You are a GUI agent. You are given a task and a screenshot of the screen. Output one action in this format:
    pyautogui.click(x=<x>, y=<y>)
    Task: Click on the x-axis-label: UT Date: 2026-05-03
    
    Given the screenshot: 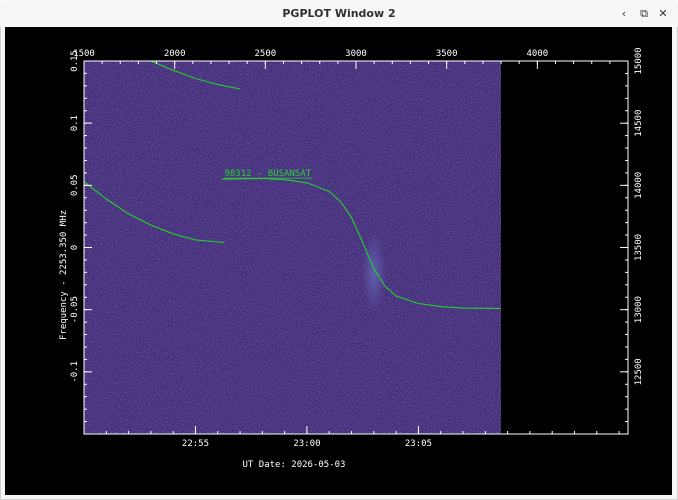 What is the action you would take?
    pyautogui.click(x=294, y=465)
    